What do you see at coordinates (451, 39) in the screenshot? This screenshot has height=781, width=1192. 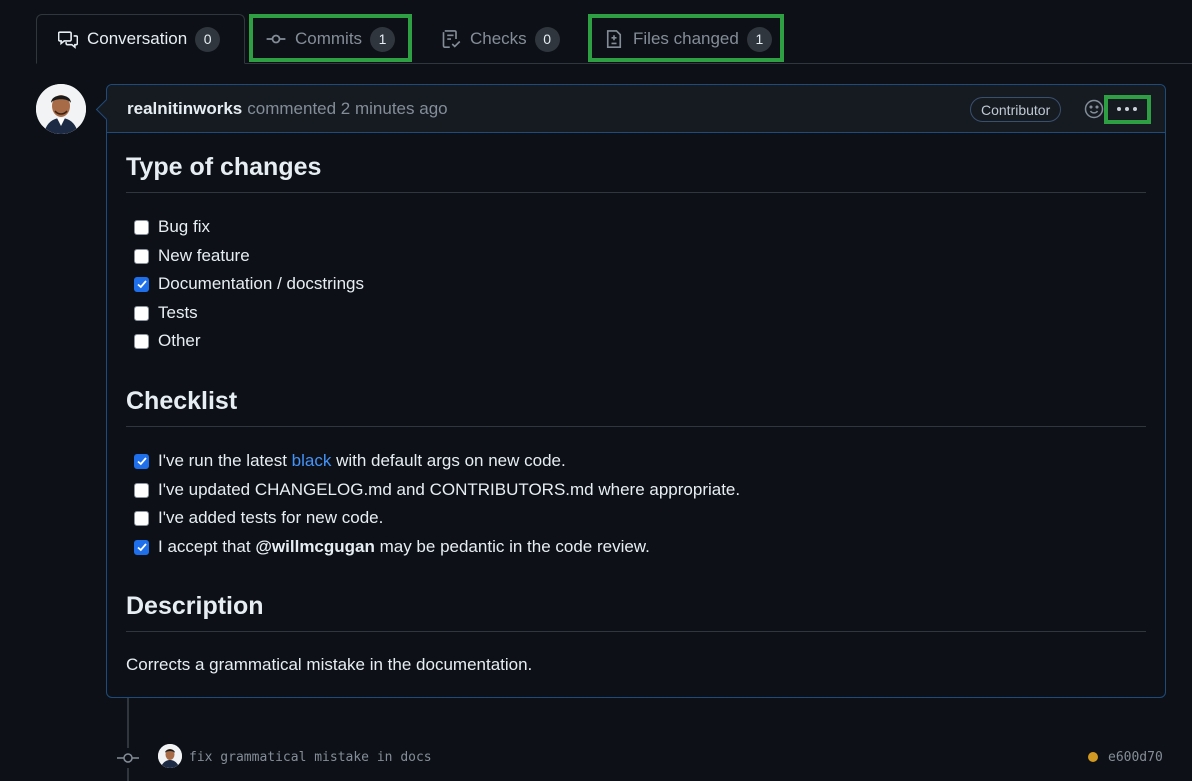 I see `checklist-icon` at bounding box center [451, 39].